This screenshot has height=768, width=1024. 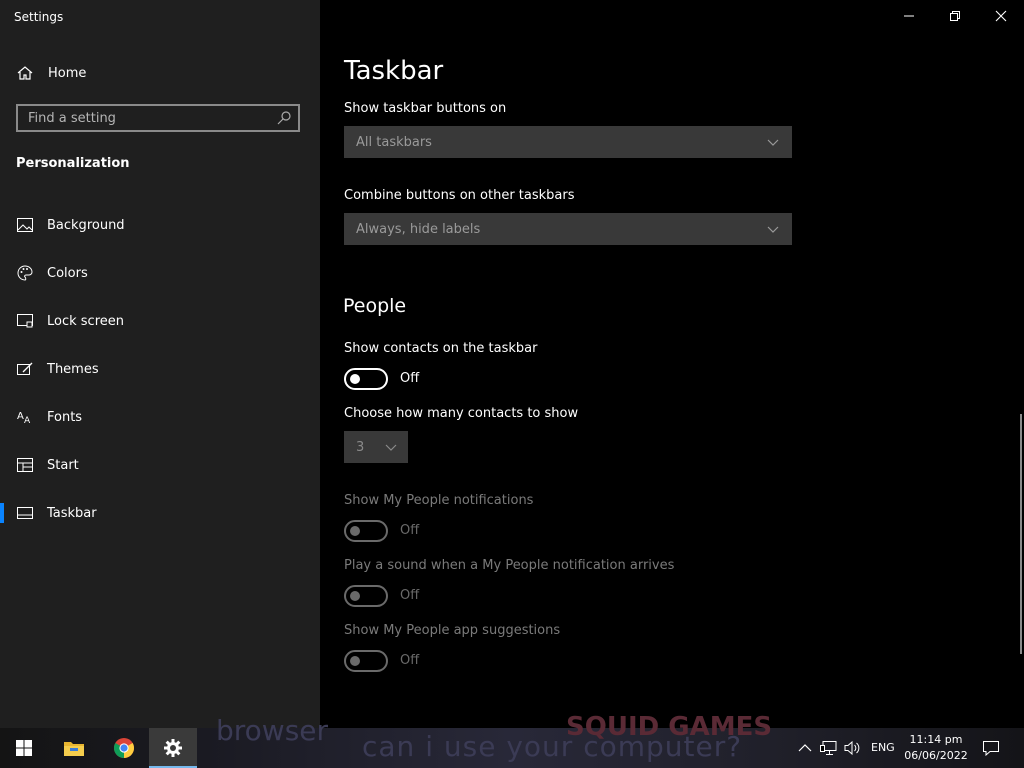 What do you see at coordinates (25, 321) in the screenshot?
I see `lock-screen-icon` at bounding box center [25, 321].